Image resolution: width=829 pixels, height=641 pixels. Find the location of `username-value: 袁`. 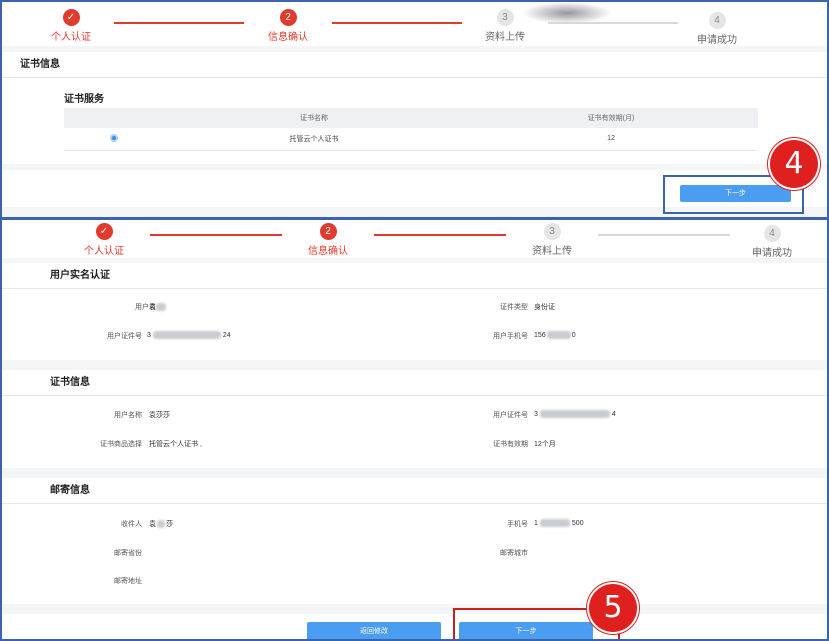

username-value: 袁 is located at coordinates (157, 307).